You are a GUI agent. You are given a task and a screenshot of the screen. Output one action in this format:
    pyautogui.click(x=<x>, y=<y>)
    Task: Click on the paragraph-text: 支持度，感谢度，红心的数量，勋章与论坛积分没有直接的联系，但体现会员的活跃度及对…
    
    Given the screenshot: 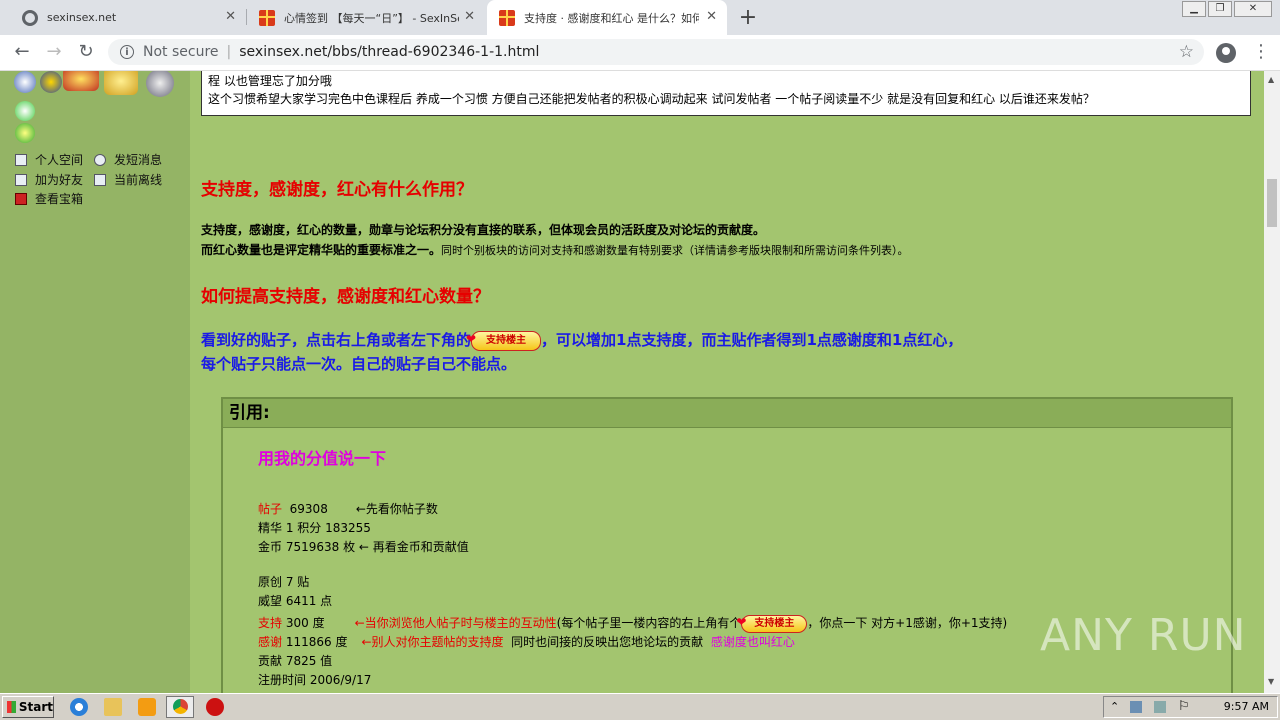 What is the action you would take?
    pyautogui.click(x=483, y=230)
    